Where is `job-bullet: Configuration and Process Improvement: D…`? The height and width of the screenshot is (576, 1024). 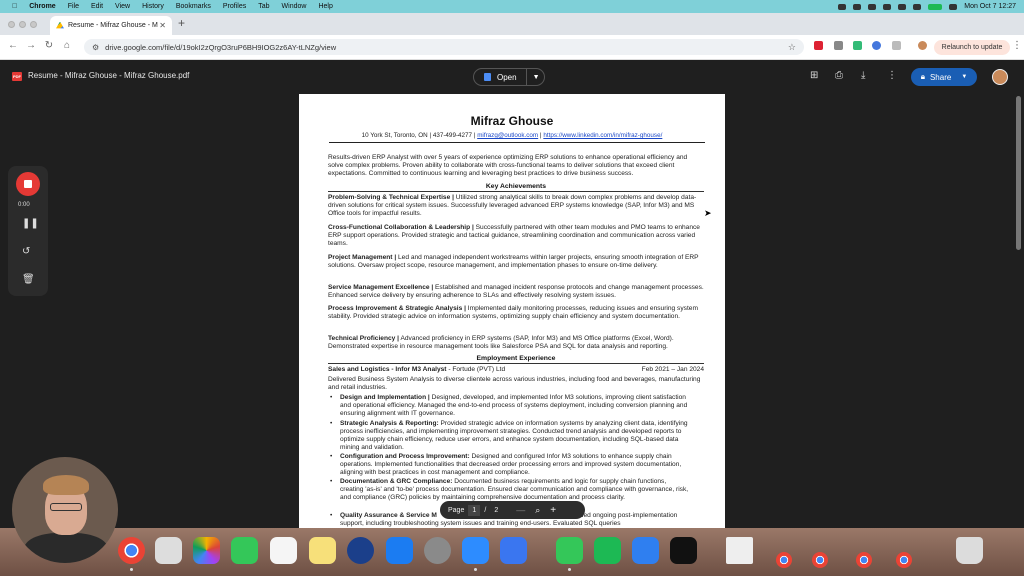
job-bullet: Configuration and Process Improvement: D… is located at coordinates (510, 465).